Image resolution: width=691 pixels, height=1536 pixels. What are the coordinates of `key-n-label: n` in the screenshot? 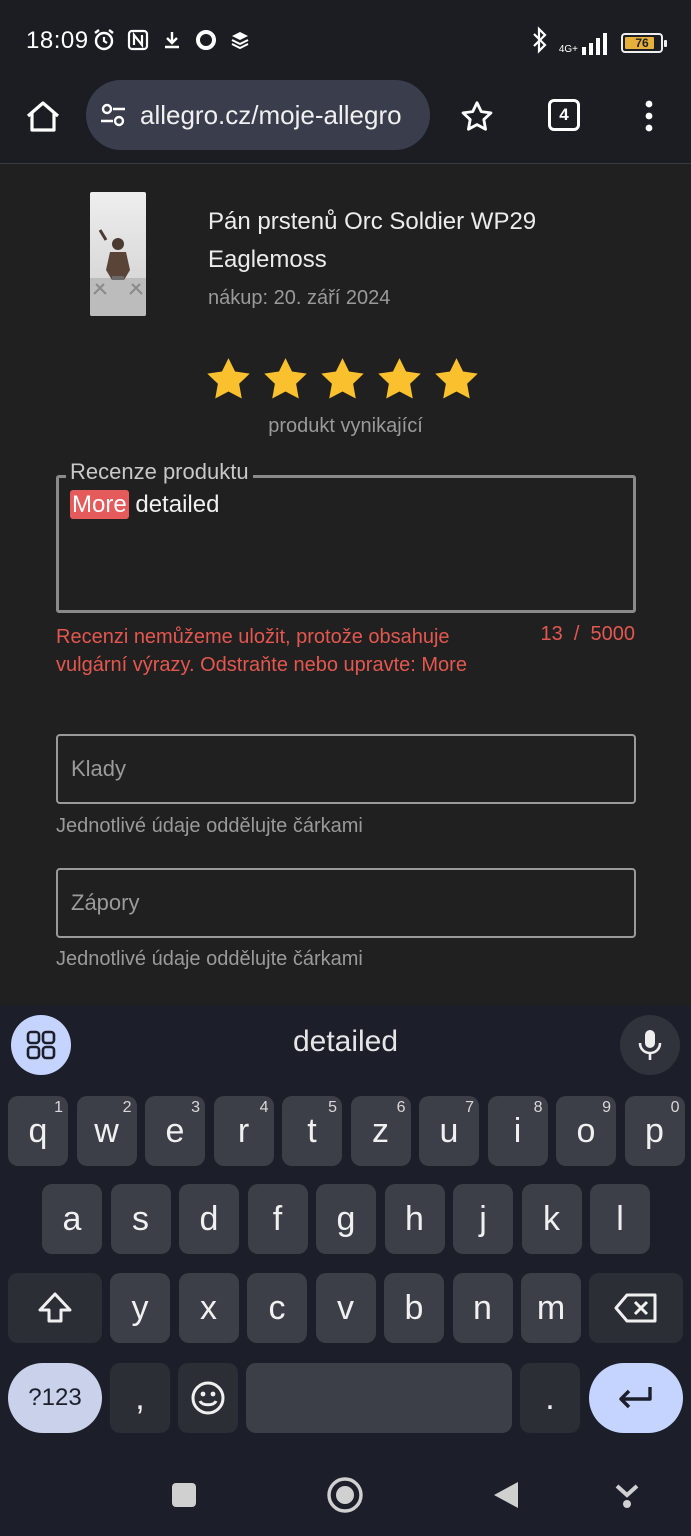 It's located at (482, 1307).